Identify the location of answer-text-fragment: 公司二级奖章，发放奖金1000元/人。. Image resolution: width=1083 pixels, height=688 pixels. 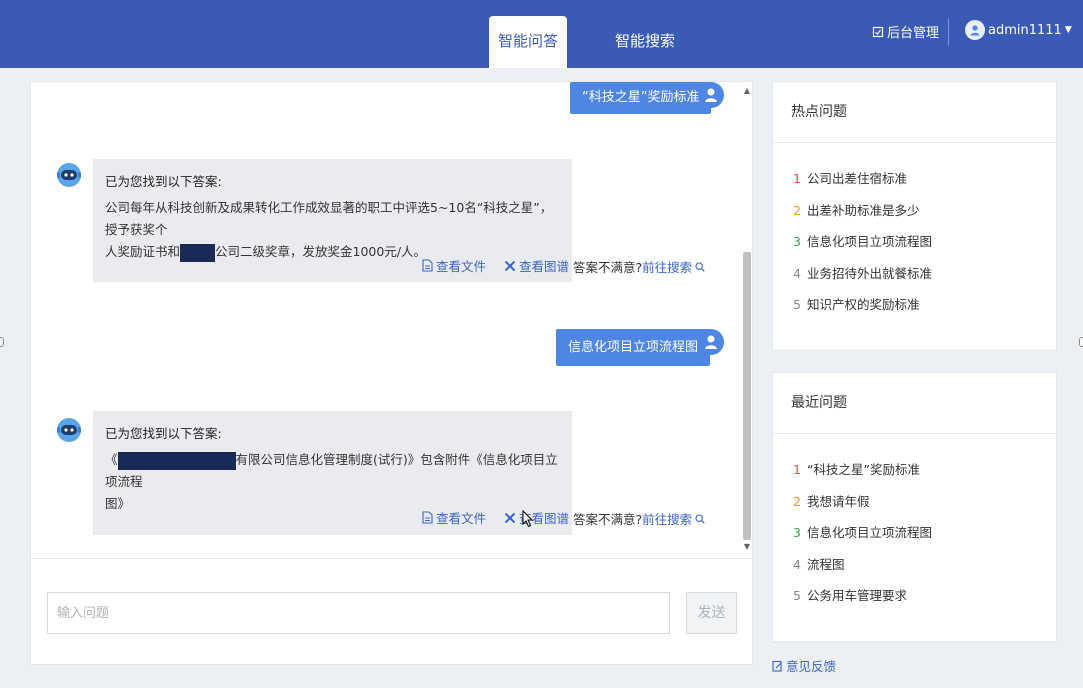
(321, 251).